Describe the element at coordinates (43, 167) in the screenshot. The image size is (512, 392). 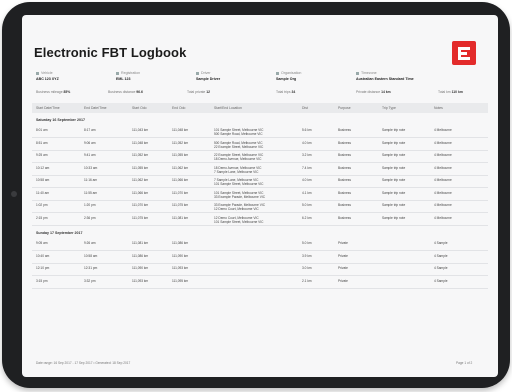
I see `table-cell: 10:12 am` at that location.